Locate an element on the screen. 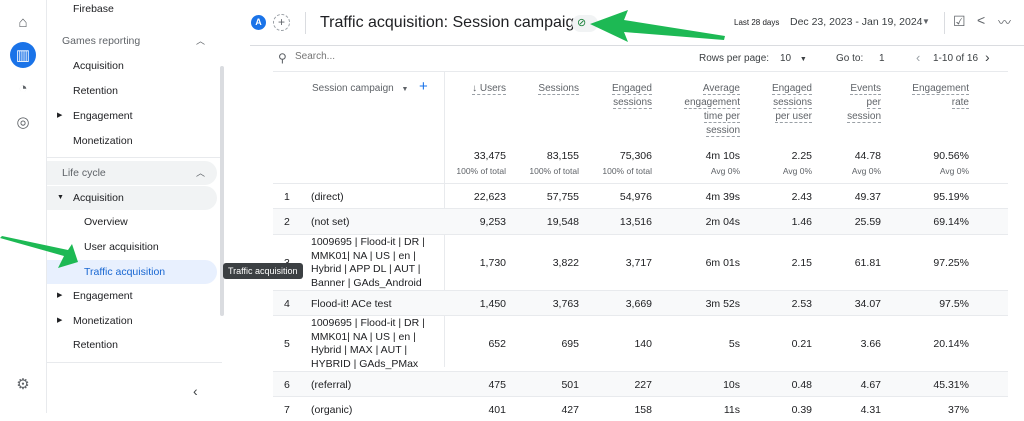 This screenshot has height=421, width=1024. green-arrow-sidebar is located at coordinates (39, 252).